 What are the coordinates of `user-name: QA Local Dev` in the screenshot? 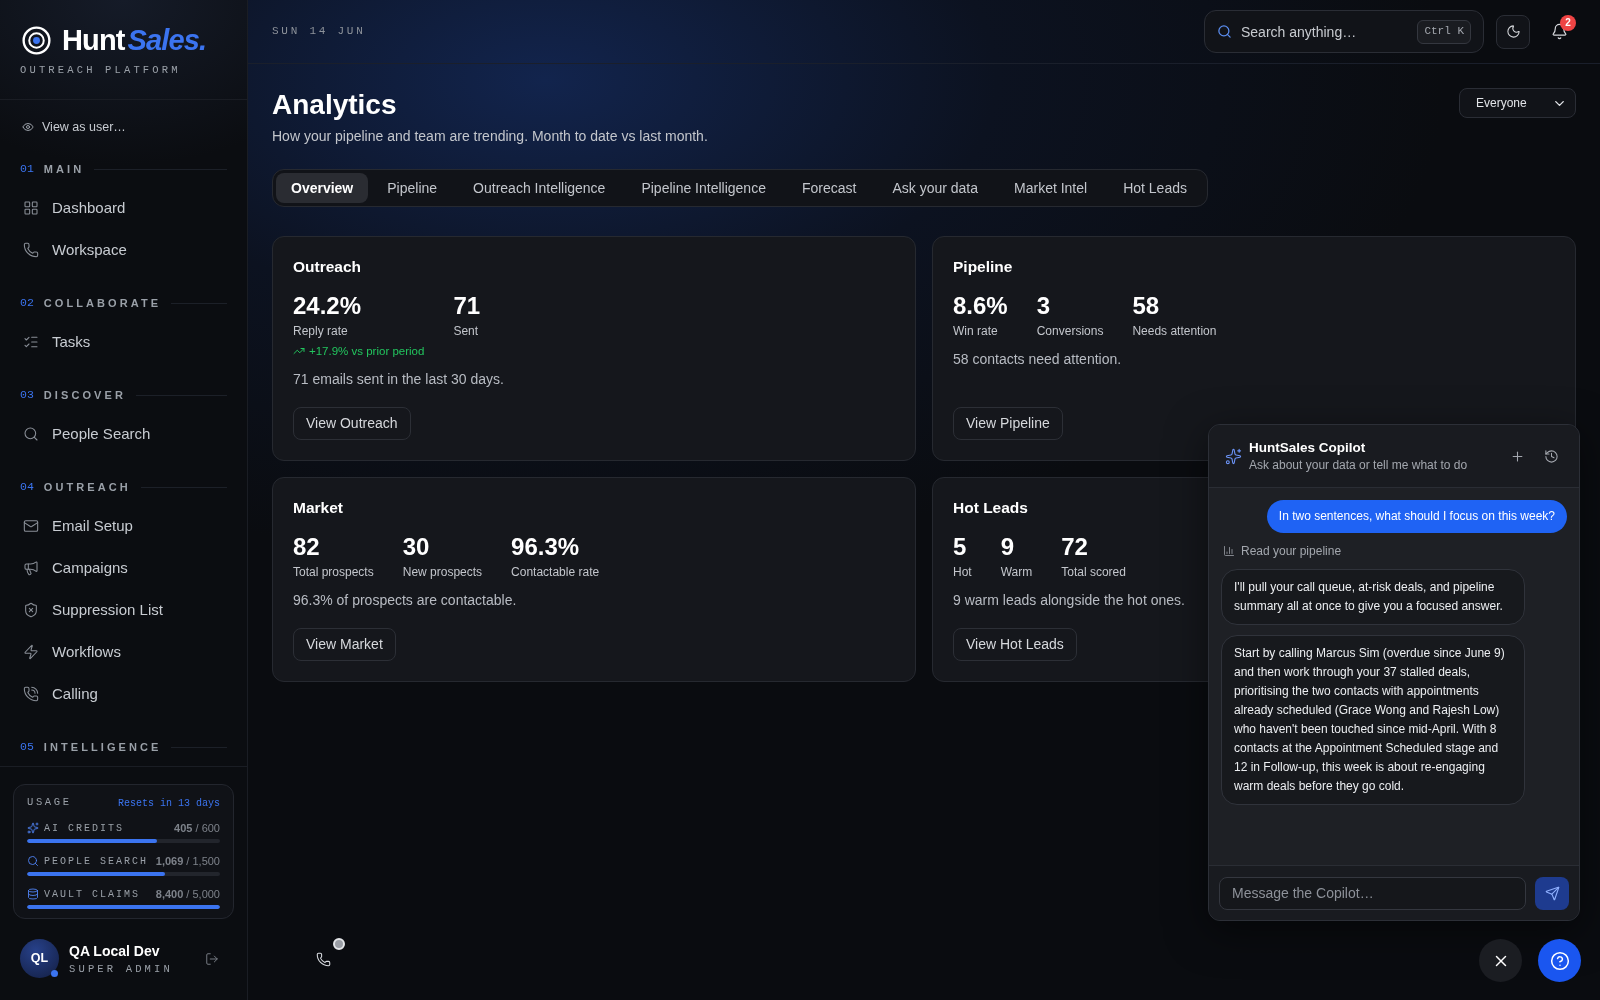 It's located at (115, 950).